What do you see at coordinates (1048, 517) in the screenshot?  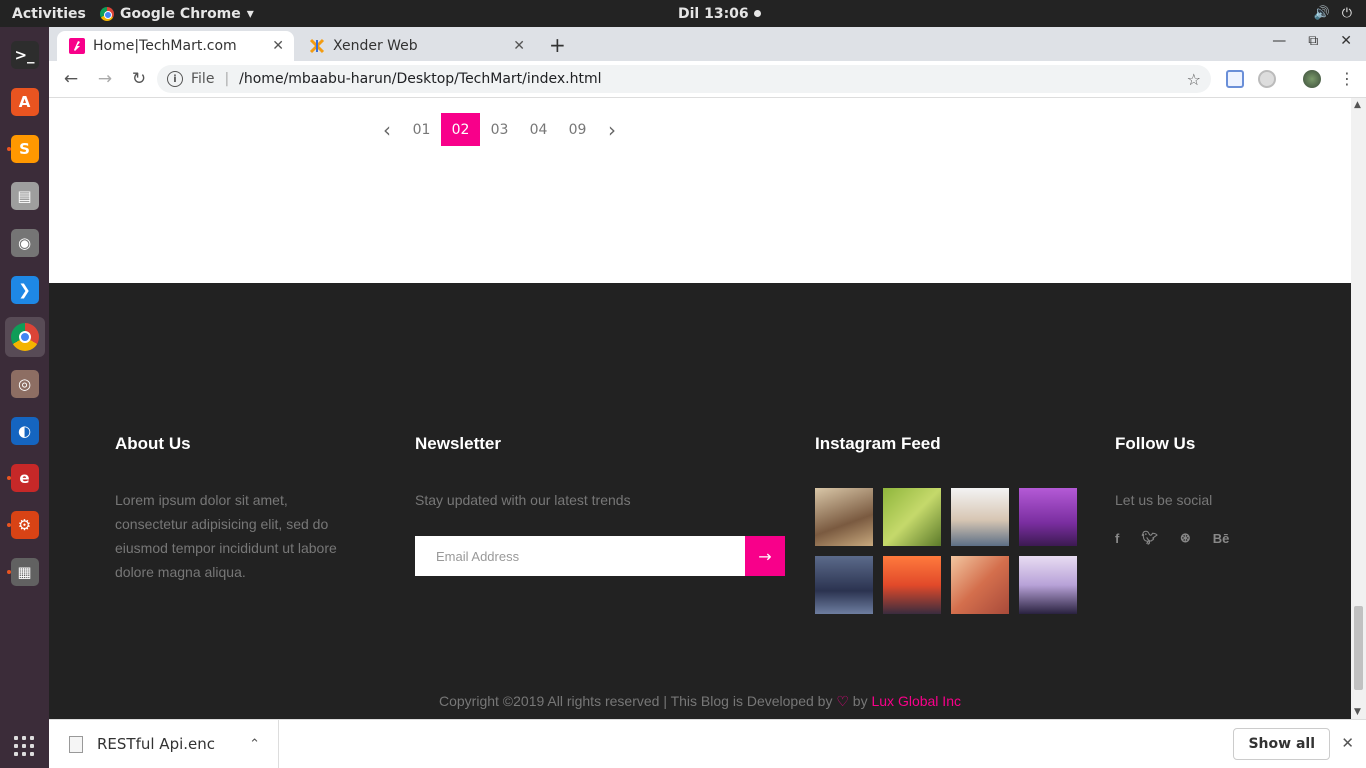 I see `taj-mahal-photo` at bounding box center [1048, 517].